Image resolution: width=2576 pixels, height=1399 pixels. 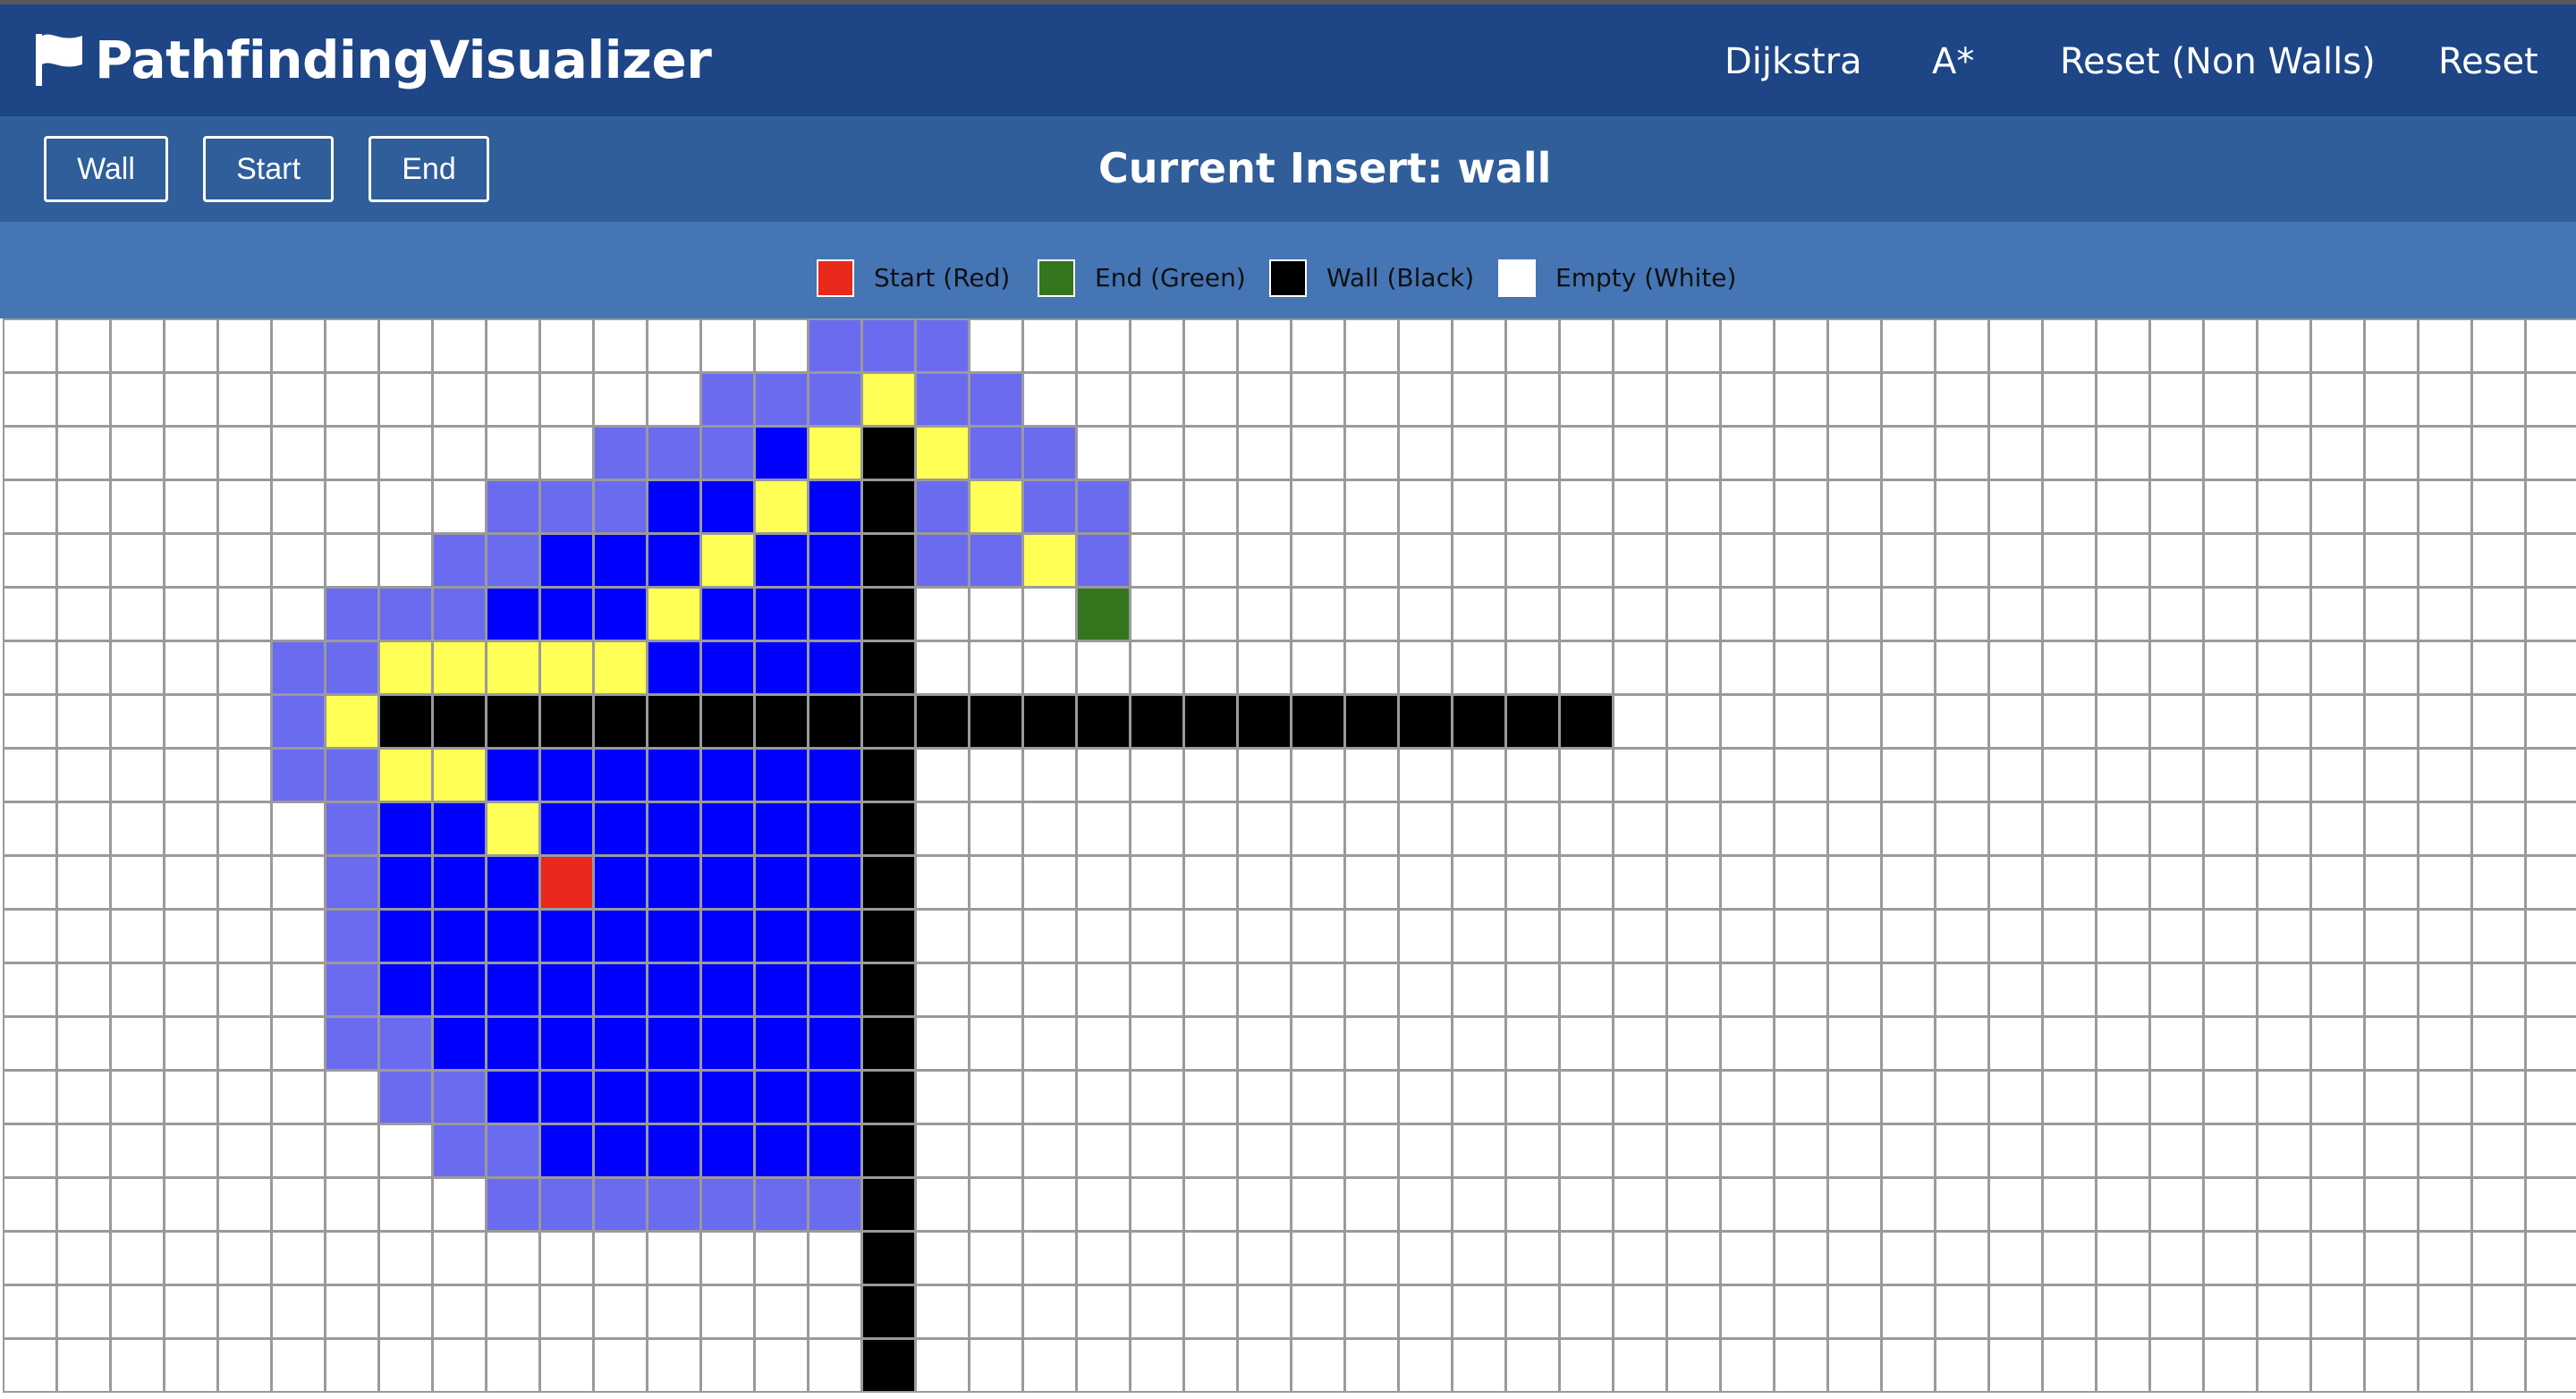 What do you see at coordinates (566, 882) in the screenshot?
I see `grid-cell-start` at bounding box center [566, 882].